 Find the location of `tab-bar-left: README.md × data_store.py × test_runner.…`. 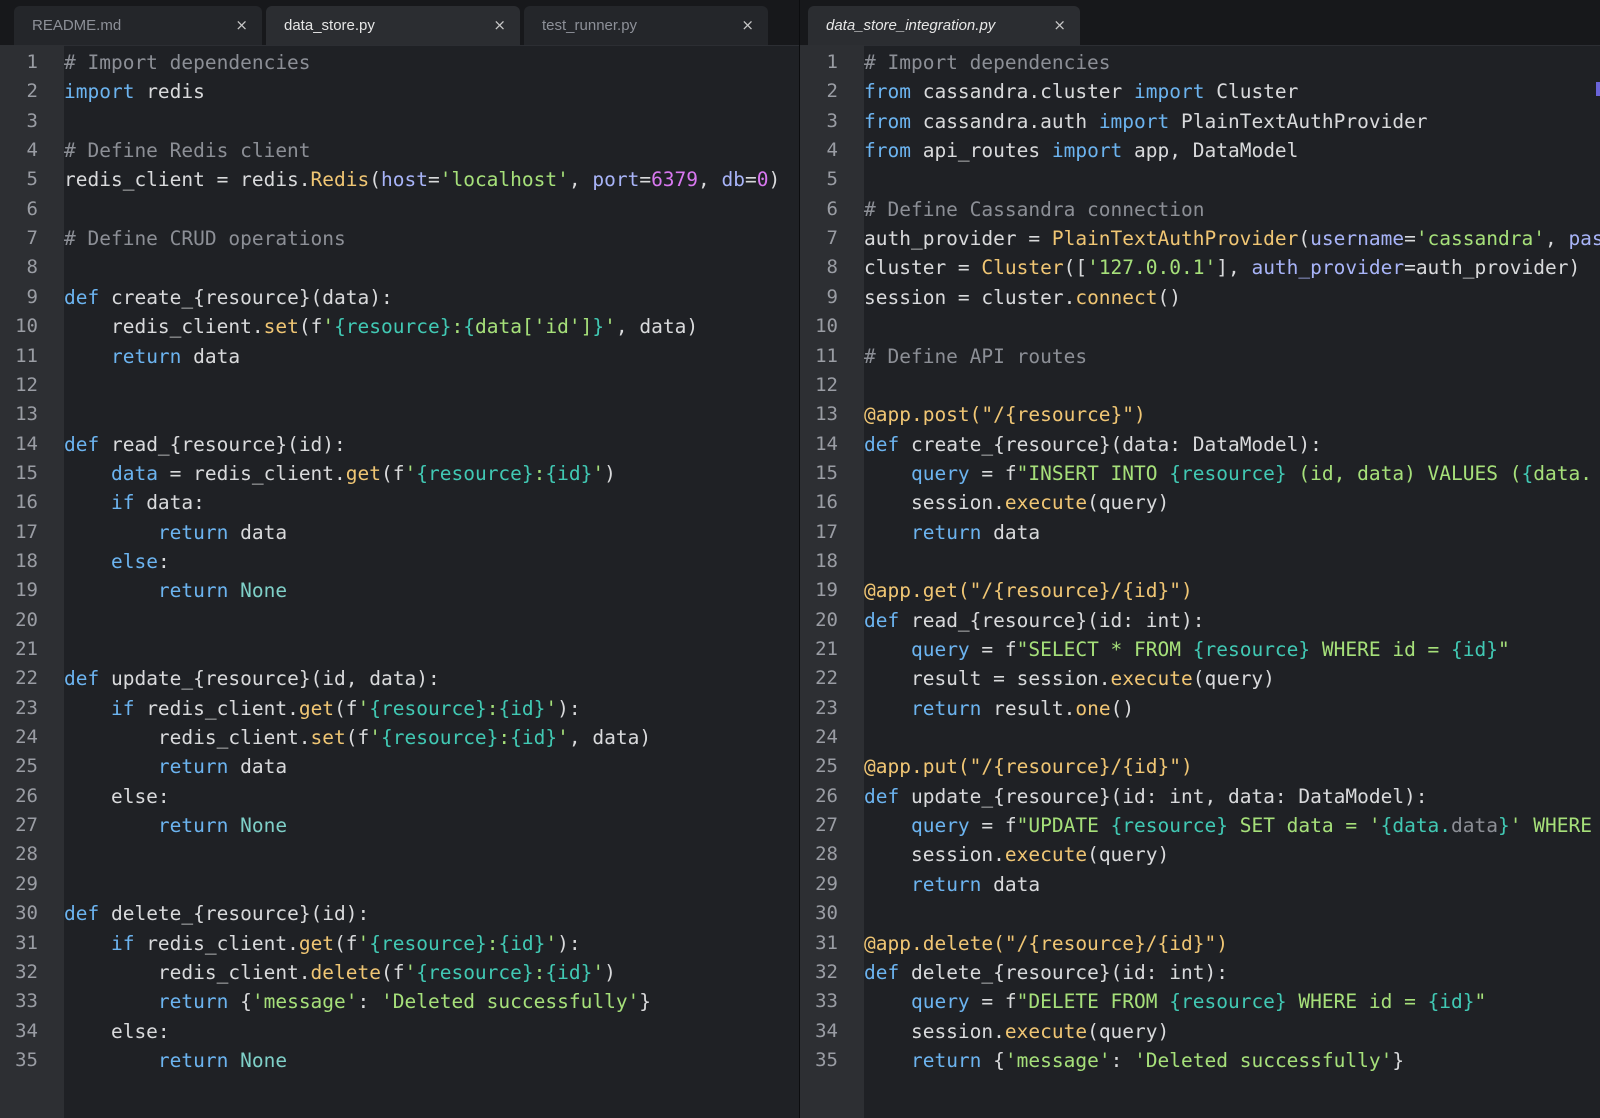

tab-bar-left: README.md × data_store.py × test_runner.… is located at coordinates (399, 23).